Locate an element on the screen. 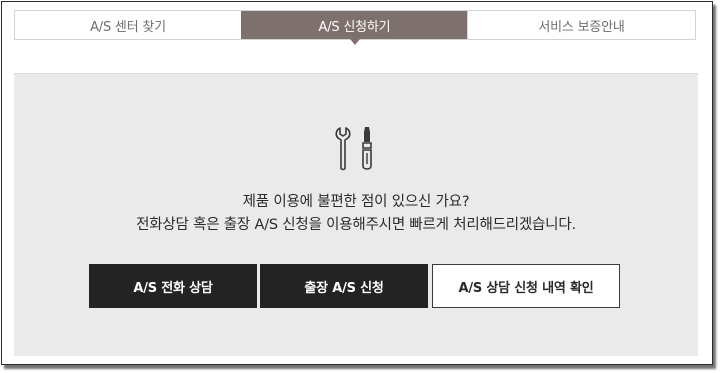 The image size is (720, 373). tab-find-center: A/S 센터 찾기 is located at coordinates (128, 25).